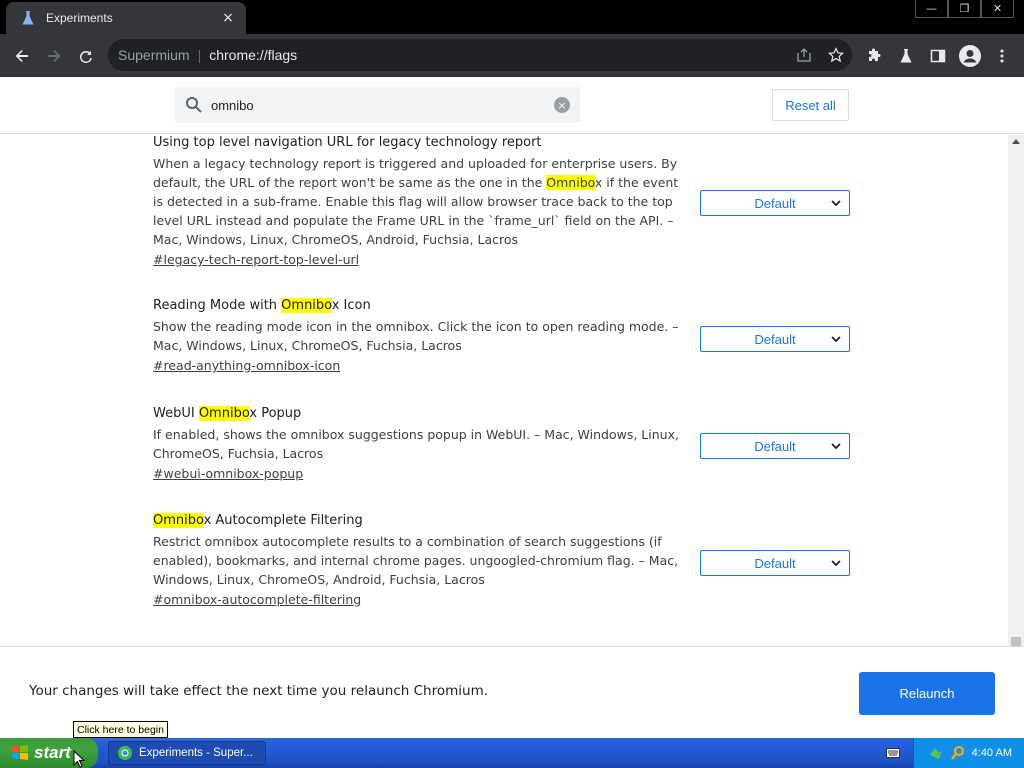 Image resolution: width=1024 pixels, height=768 pixels. What do you see at coordinates (512, 17) in the screenshot?
I see `title-bar: Experiments × — ❐ ✕` at bounding box center [512, 17].